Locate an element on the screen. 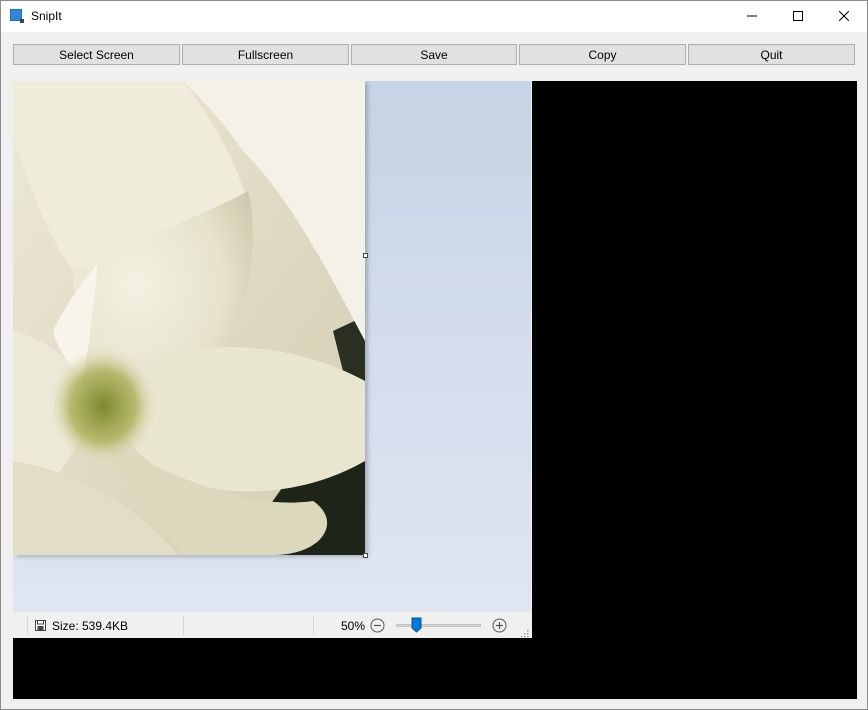 The image size is (868, 710). zoom-slider-thumb is located at coordinates (416, 626).